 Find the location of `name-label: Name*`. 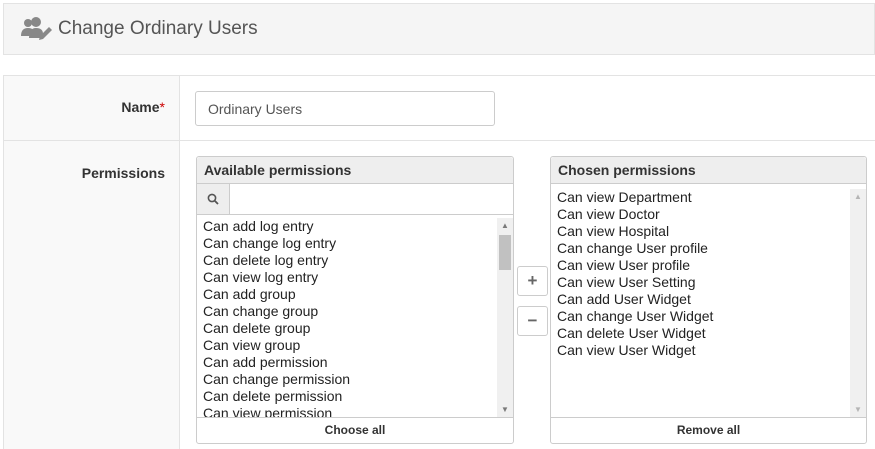

name-label: Name* is located at coordinates (143, 107).